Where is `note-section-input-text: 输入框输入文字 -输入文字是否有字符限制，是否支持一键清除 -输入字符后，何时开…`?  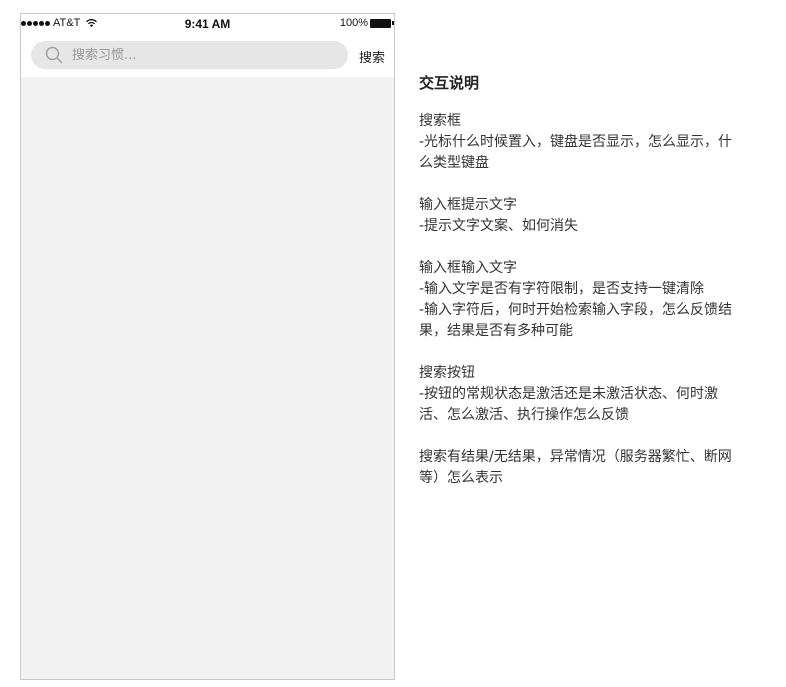 note-section-input-text: 输入框输入文字 -输入文字是否有字符限制，是否支持一键清除 -输入字符后，何时开… is located at coordinates (578, 300).